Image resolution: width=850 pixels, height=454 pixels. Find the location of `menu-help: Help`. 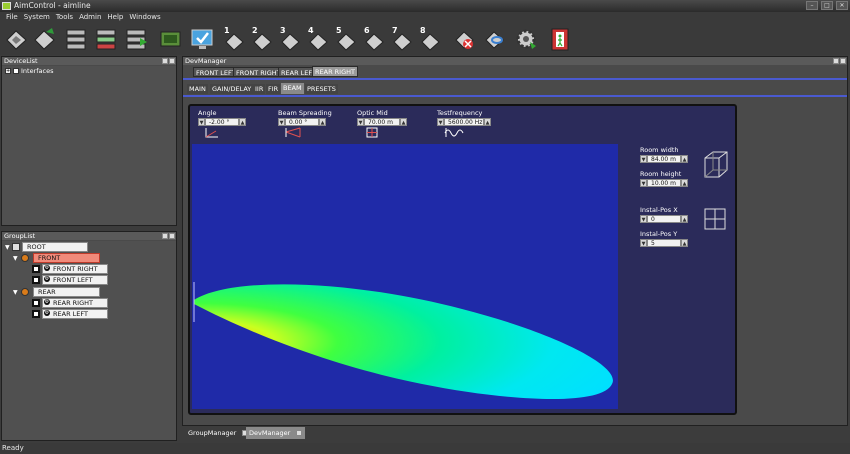

menu-help: Help is located at coordinates (115, 17).